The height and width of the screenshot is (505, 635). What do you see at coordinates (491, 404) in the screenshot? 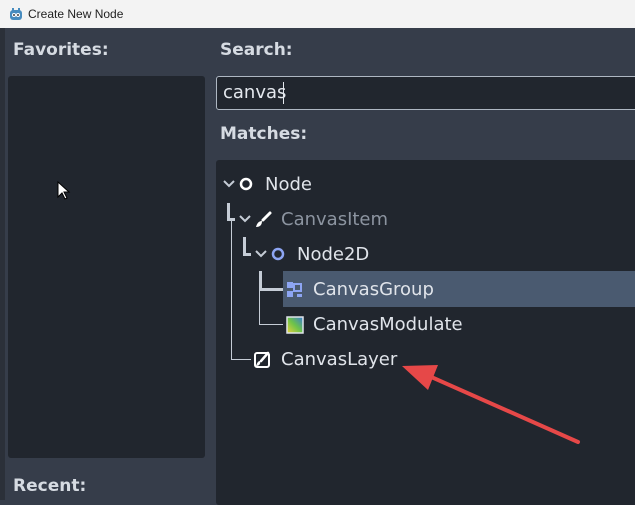
I see `annotation-arrow` at bounding box center [491, 404].